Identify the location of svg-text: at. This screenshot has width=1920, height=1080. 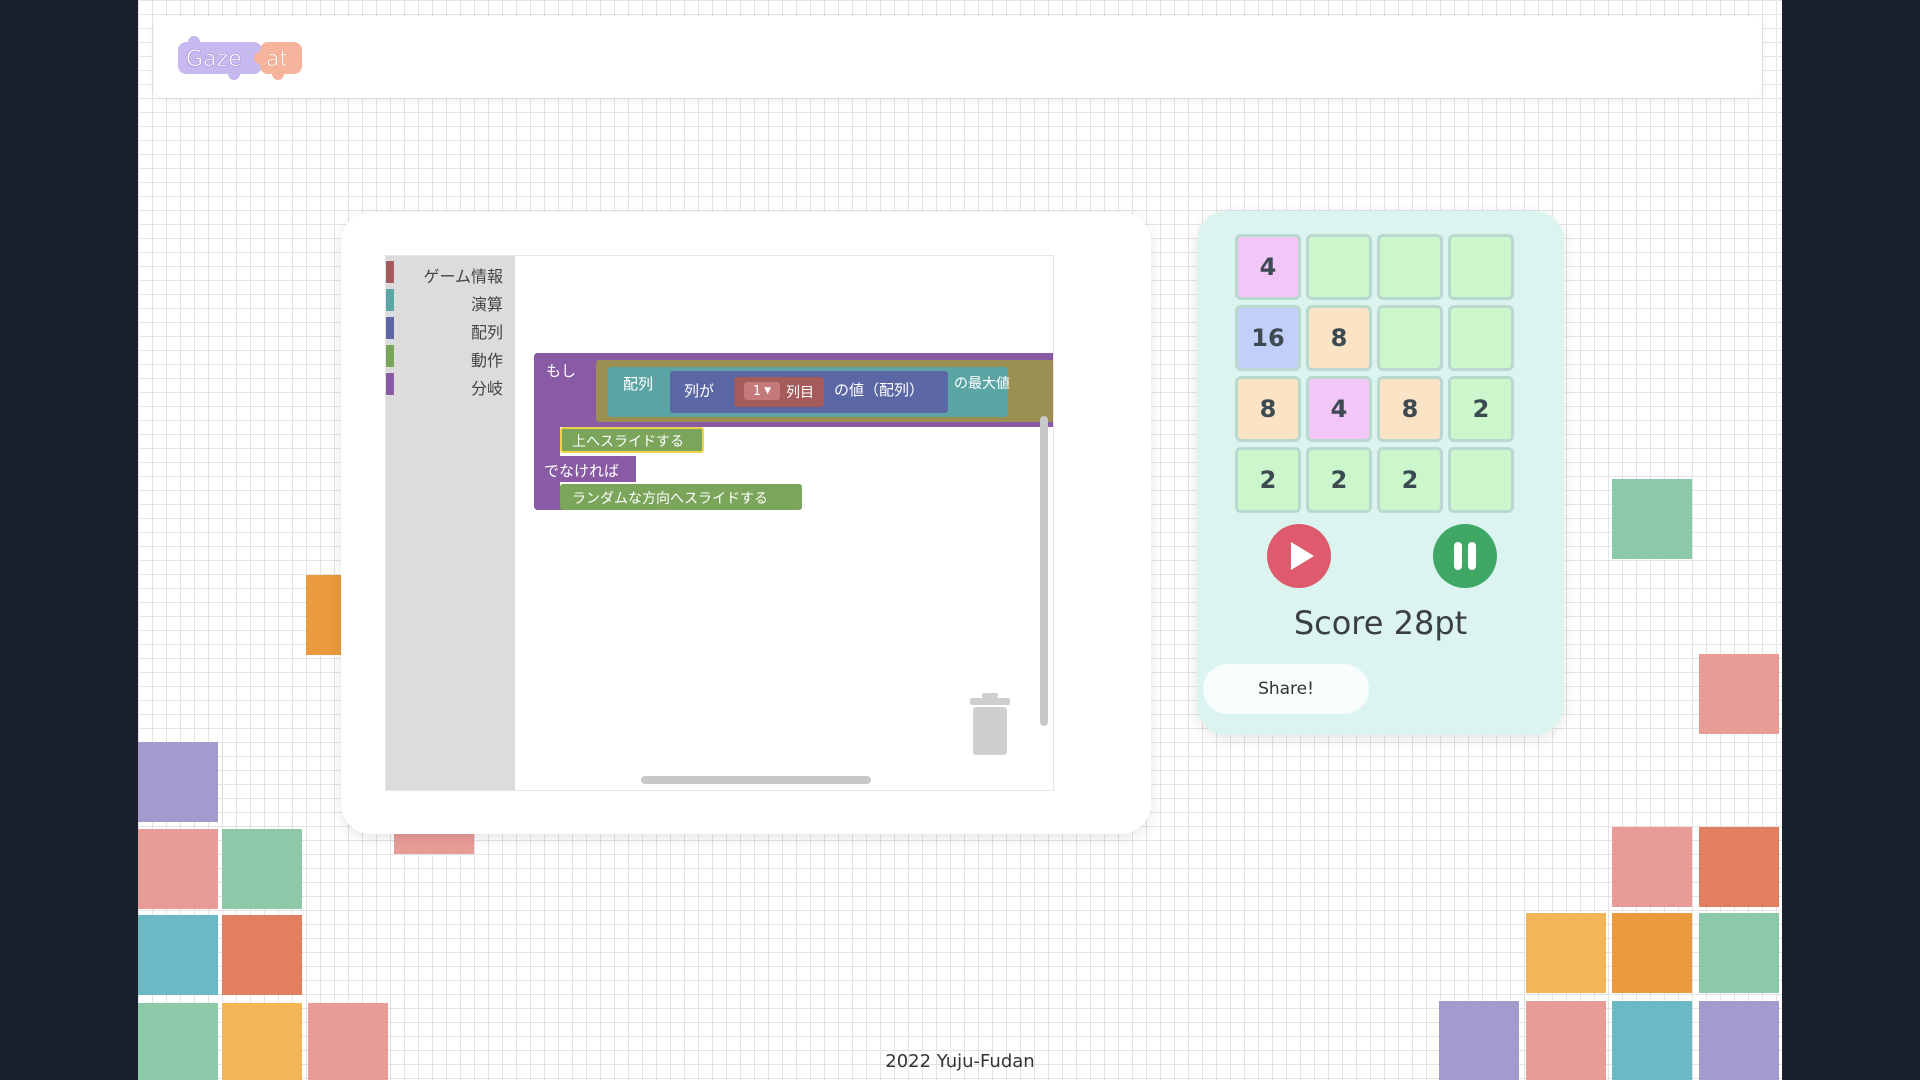
(277, 59).